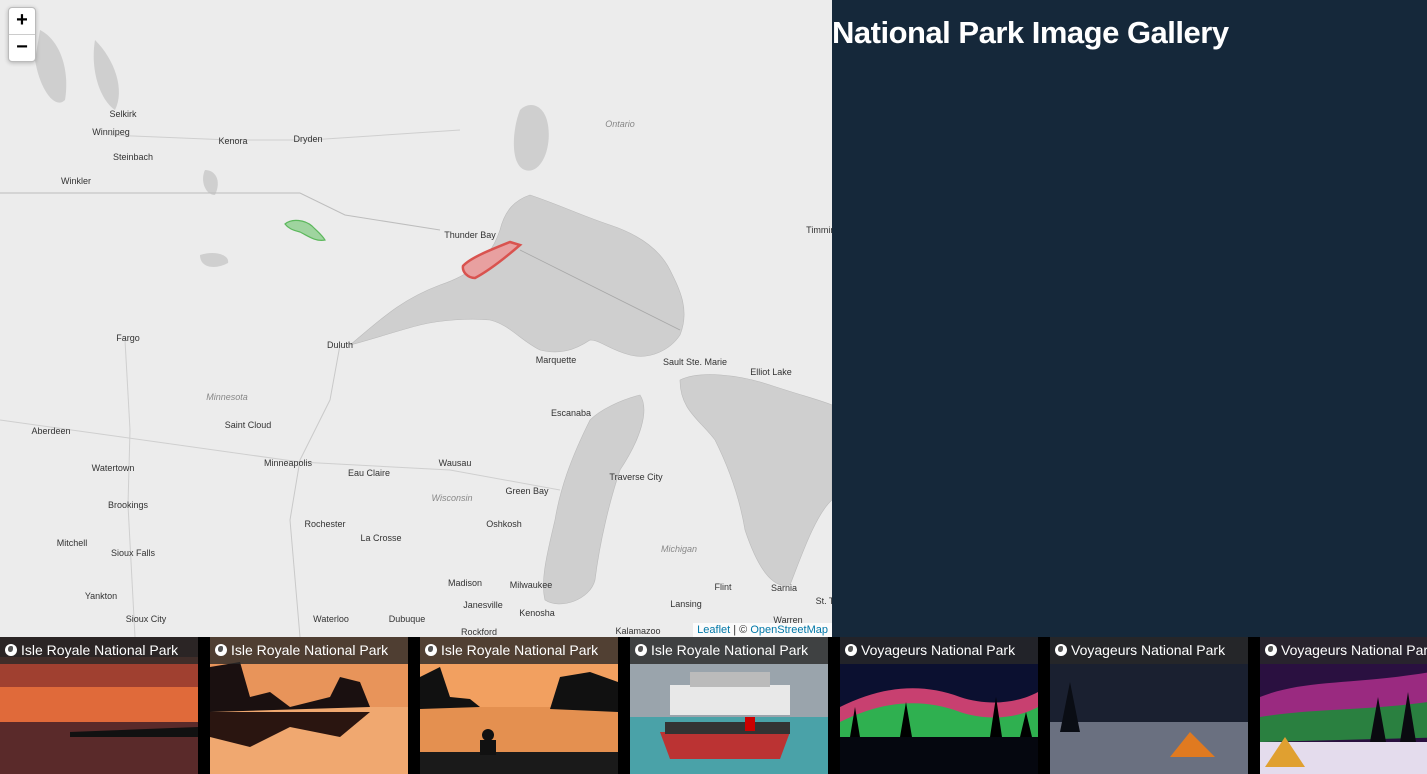 Image resolution: width=1427 pixels, height=774 pixels. What do you see at coordinates (679, 549) in the screenshot?
I see `region-label: Michigan` at bounding box center [679, 549].